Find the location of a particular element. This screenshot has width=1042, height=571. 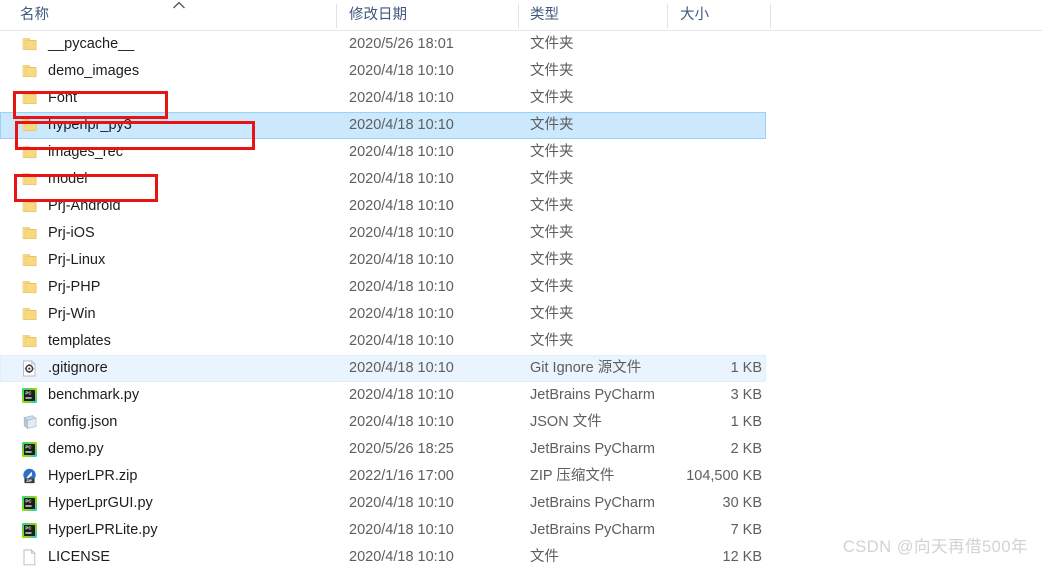

table-row: Prj-PHP 2020/4/18 10:10 文件夹 is located at coordinates (521, 287).